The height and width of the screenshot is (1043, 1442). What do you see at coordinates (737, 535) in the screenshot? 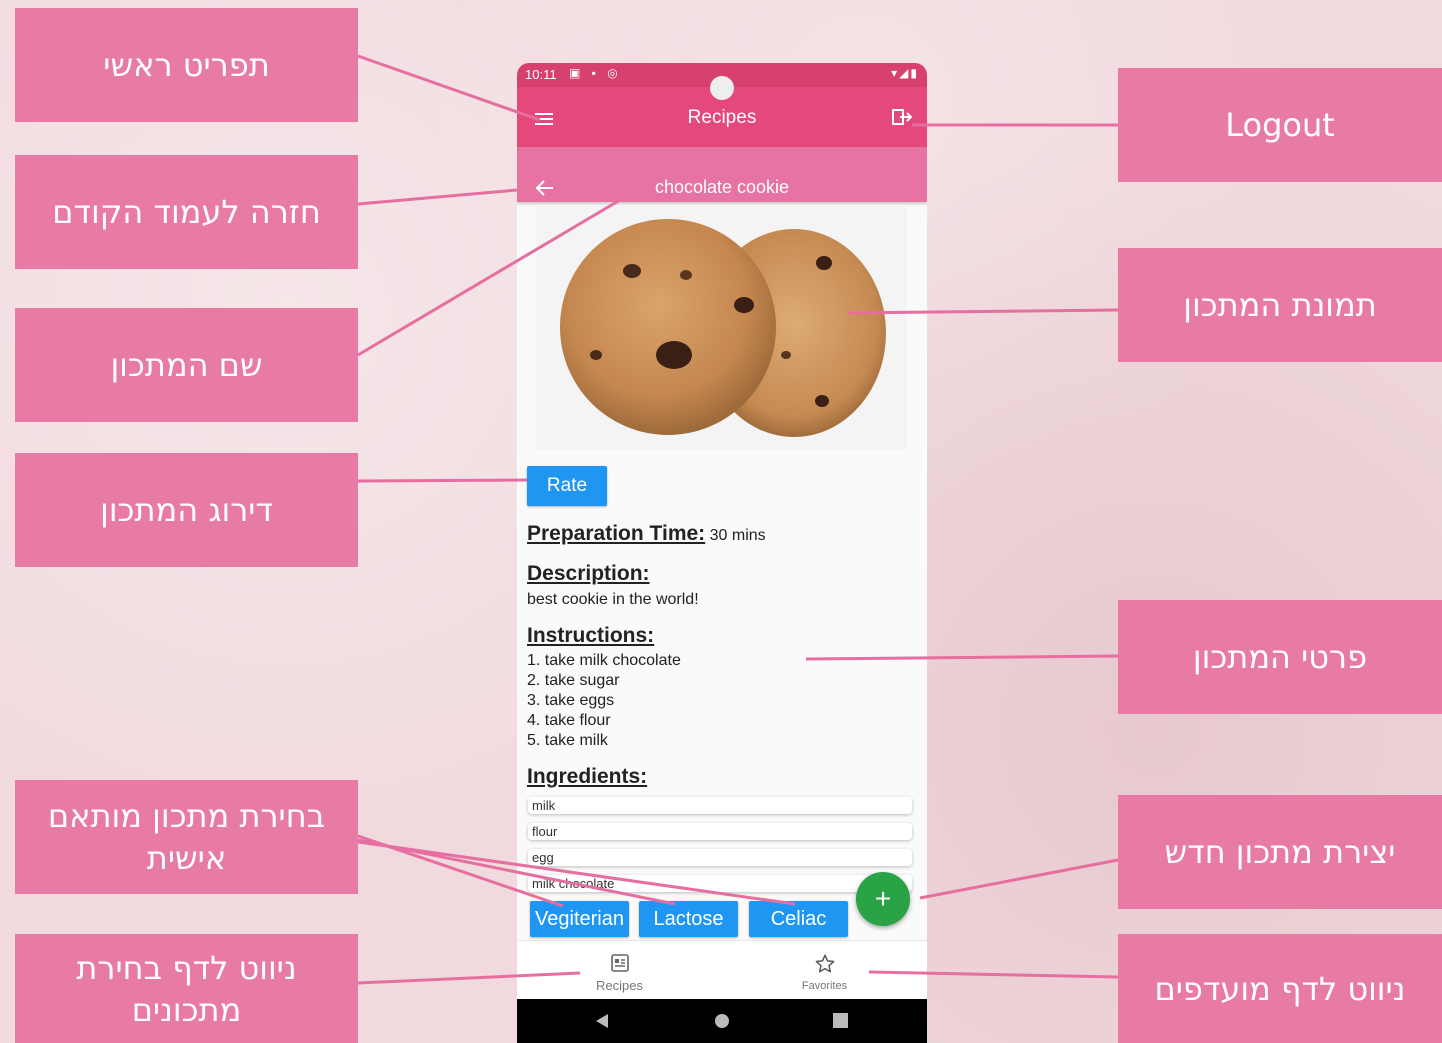
I see `prep-time-value: 30 mins` at bounding box center [737, 535].